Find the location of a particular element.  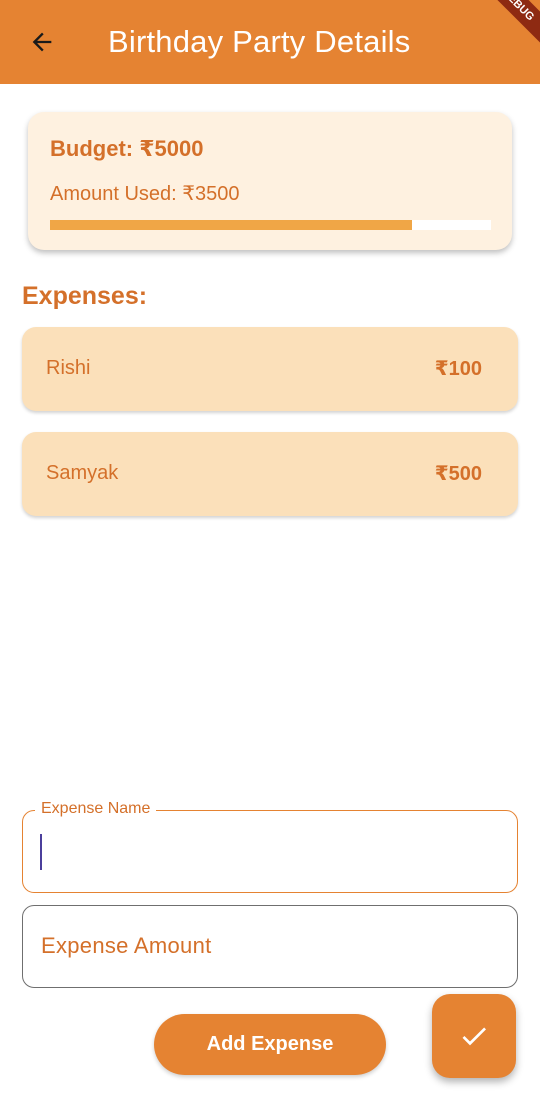

expense-amount: ₹500 is located at coordinates (458, 474).